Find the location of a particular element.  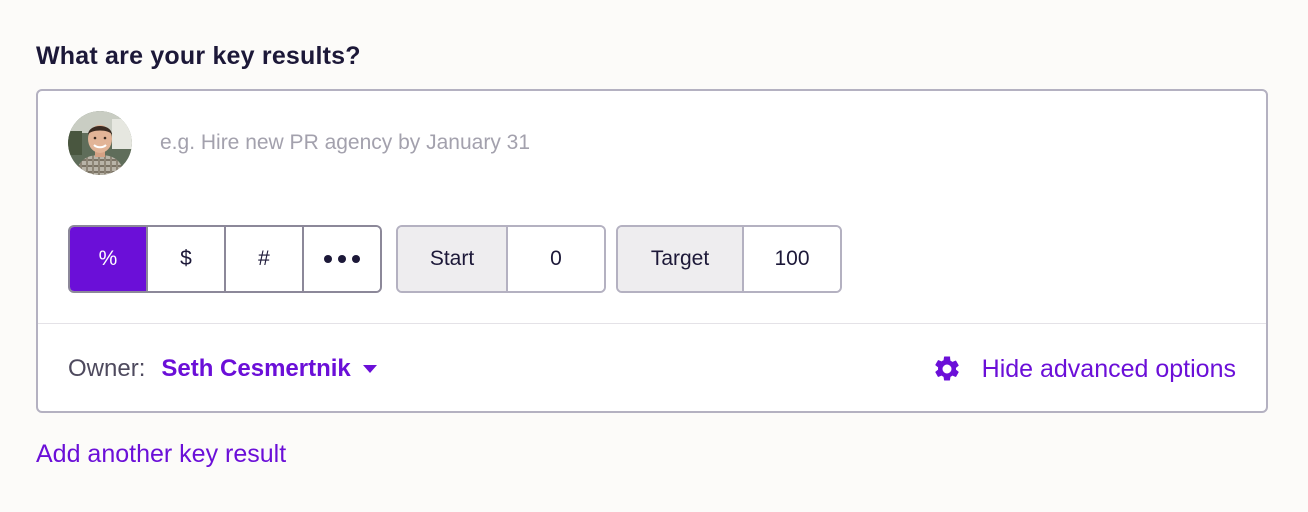

owner-row: Owner: Seth Cesmertnik is located at coordinates (222, 369).